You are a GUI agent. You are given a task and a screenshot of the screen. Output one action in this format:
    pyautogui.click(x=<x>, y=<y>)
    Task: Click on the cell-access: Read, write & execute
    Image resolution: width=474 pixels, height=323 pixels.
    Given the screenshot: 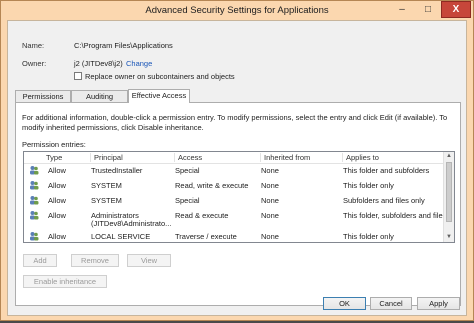 What is the action you would take?
    pyautogui.click(x=212, y=185)
    